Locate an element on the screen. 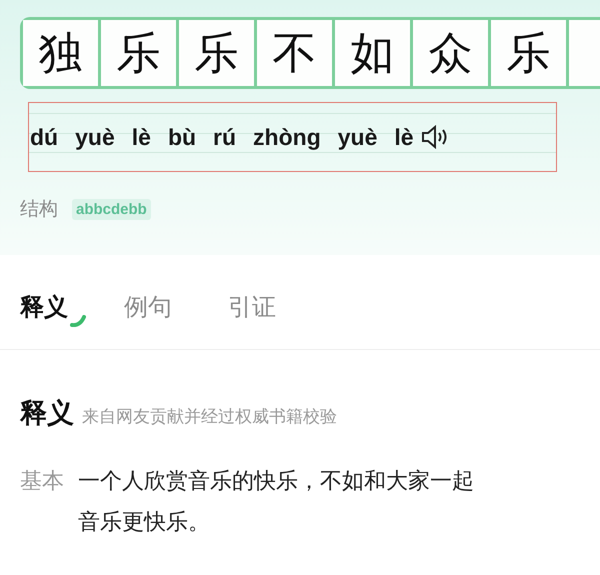  tab: 释义 is located at coordinates (44, 307).